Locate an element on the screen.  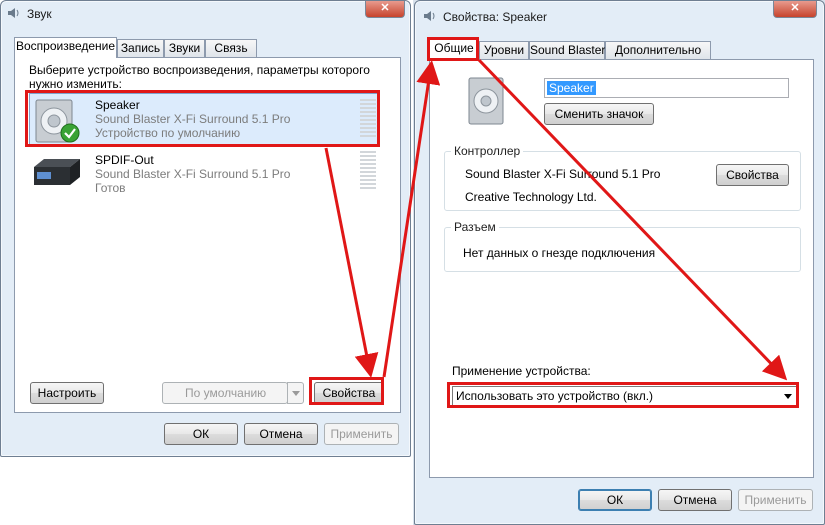
tab-advanced: Дополнительно is located at coordinates (658, 50).